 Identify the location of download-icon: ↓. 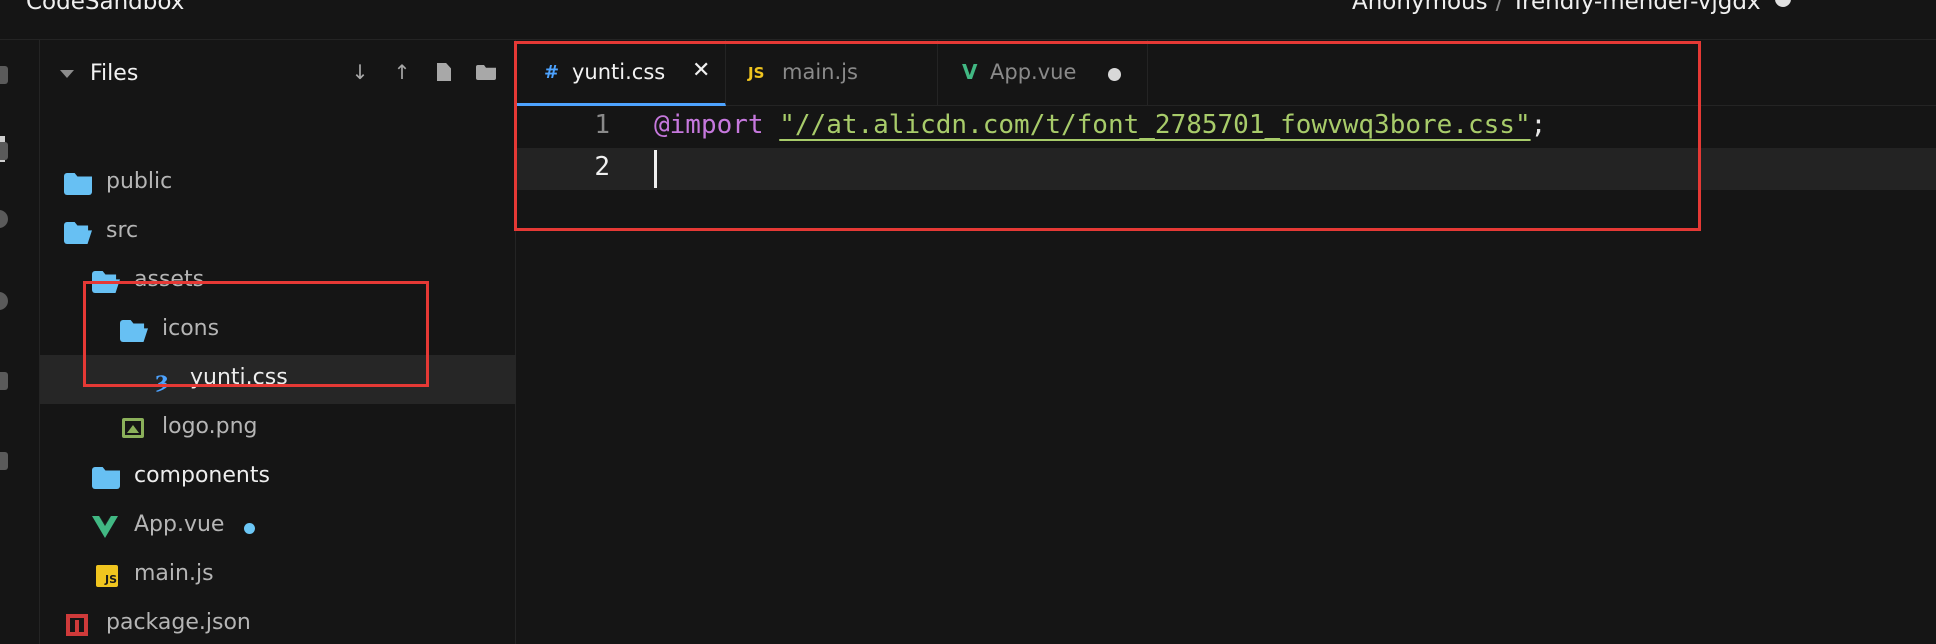
(360, 72).